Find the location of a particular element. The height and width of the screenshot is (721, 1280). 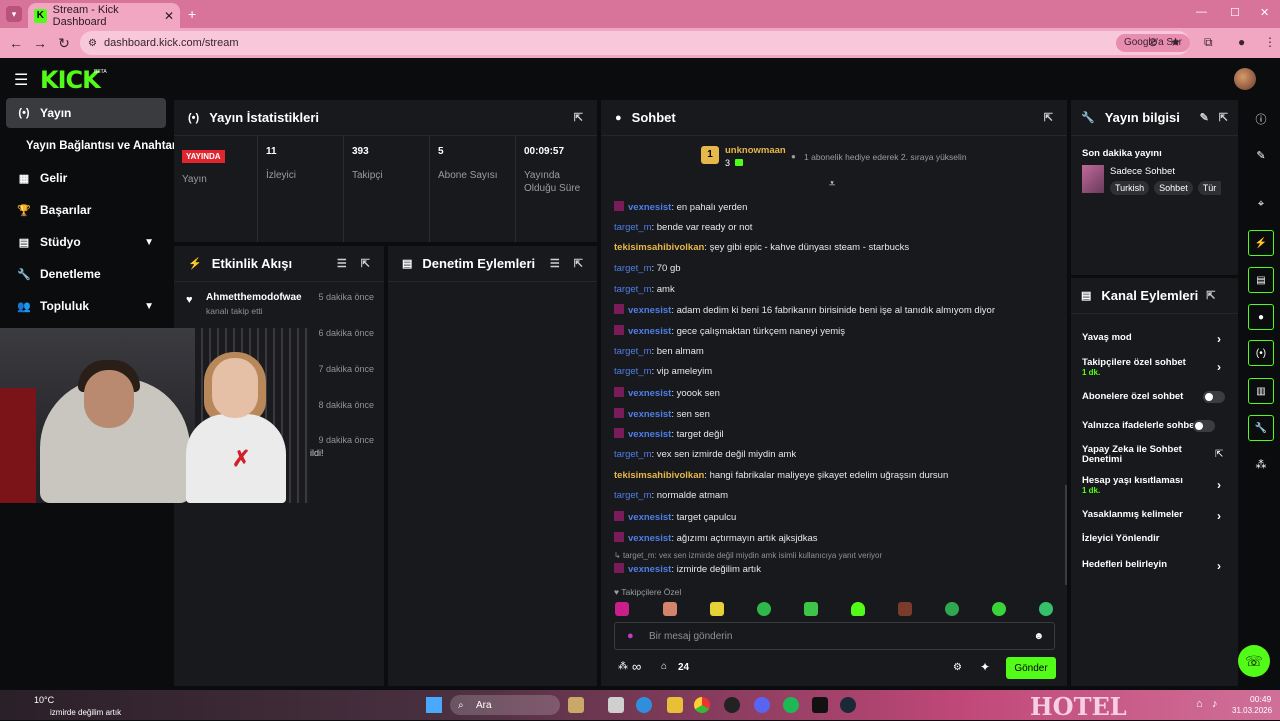

bookmark-star-icon: ★ is located at coordinates (1175, 42).